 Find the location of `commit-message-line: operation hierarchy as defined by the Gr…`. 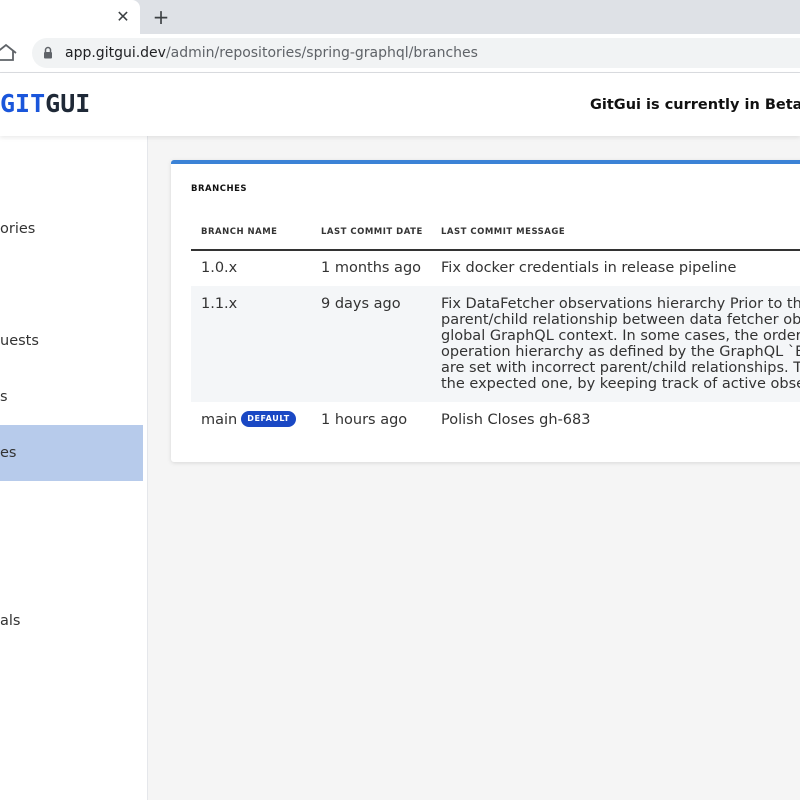

commit-message-line: operation hierarchy as defined by the Gr… is located at coordinates (620, 352).